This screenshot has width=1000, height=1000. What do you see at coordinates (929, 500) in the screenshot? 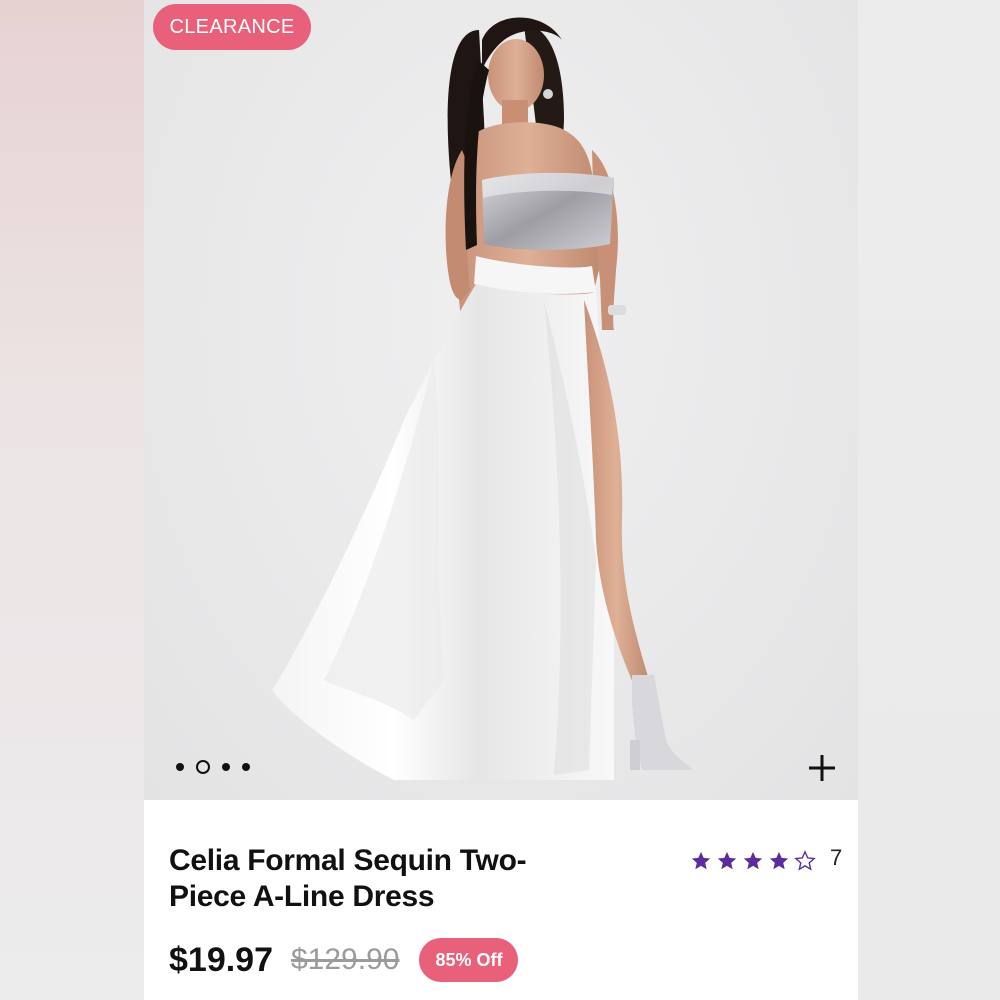
I see `background-right` at bounding box center [929, 500].